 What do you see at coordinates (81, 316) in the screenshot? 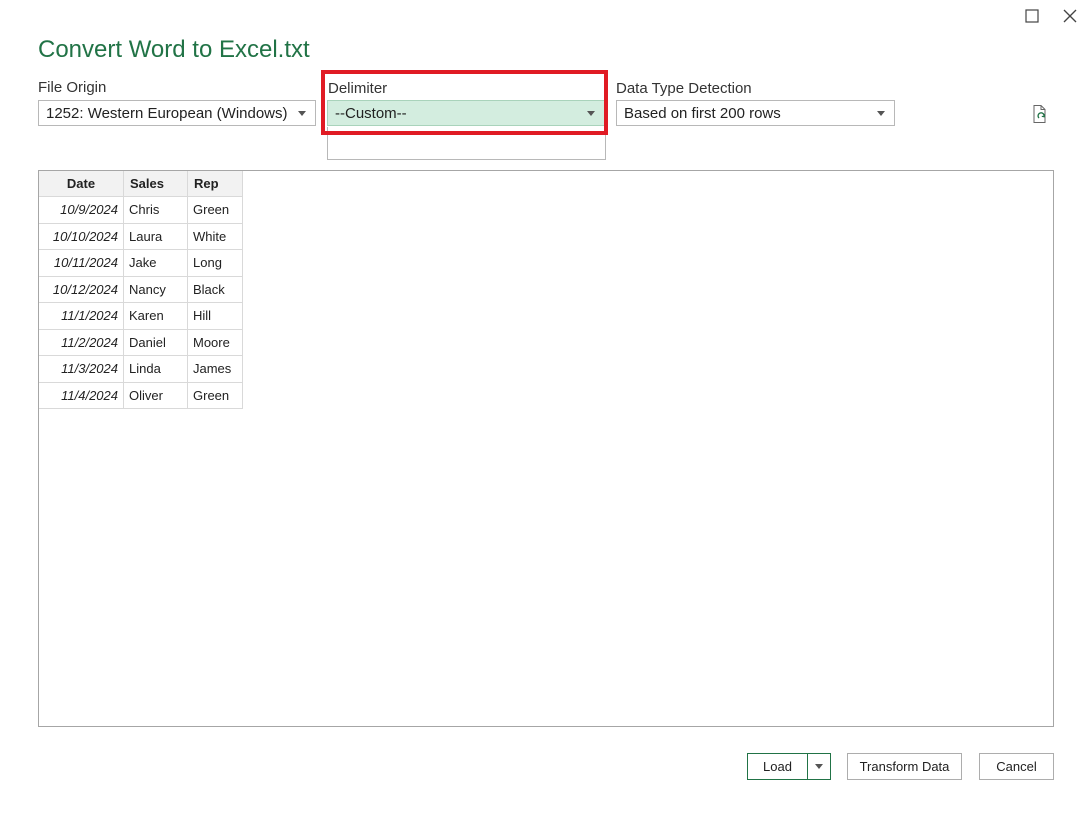
I see `cell-date: 11/1/2024` at bounding box center [81, 316].